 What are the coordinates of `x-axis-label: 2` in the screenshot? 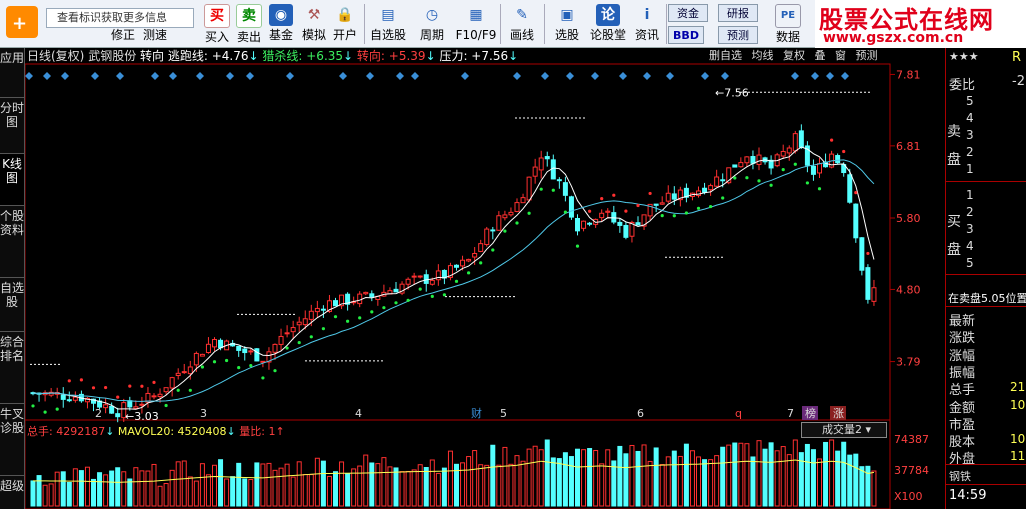 It's located at (98, 413).